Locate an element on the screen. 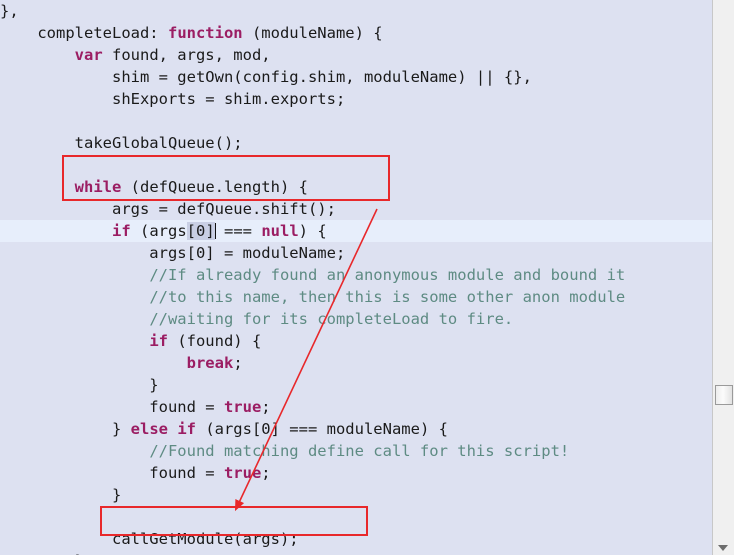 This screenshot has height=555, width=734. scroll-down-arrow-icon is located at coordinates (723, 548).